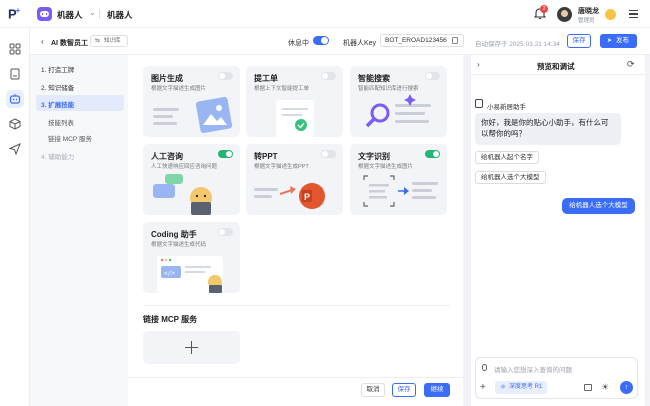 Image resolution: width=650 pixels, height=406 pixels. I want to click on skill-title: 图片生成, so click(167, 78).